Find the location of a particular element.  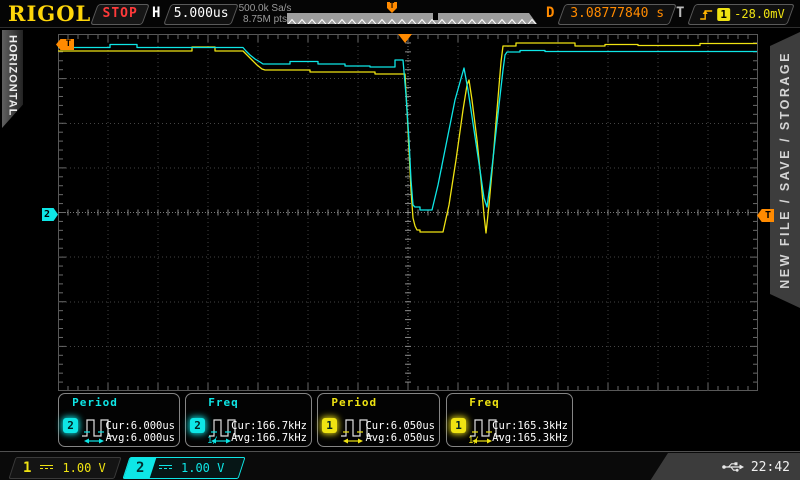

clock-time: 22:42 is located at coordinates (770, 467).